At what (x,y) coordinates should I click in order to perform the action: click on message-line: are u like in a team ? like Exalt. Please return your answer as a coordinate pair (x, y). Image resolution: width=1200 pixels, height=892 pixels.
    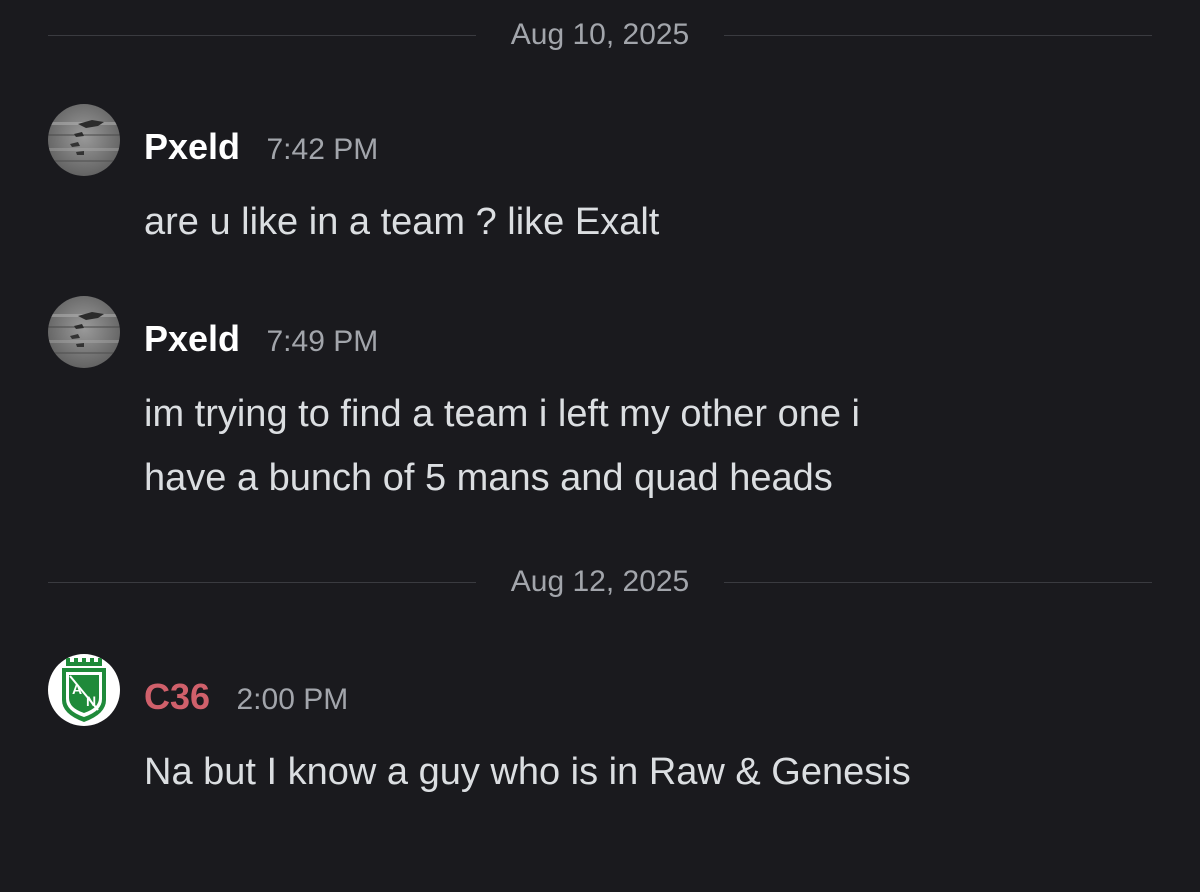
    Looking at the image, I should click on (402, 222).